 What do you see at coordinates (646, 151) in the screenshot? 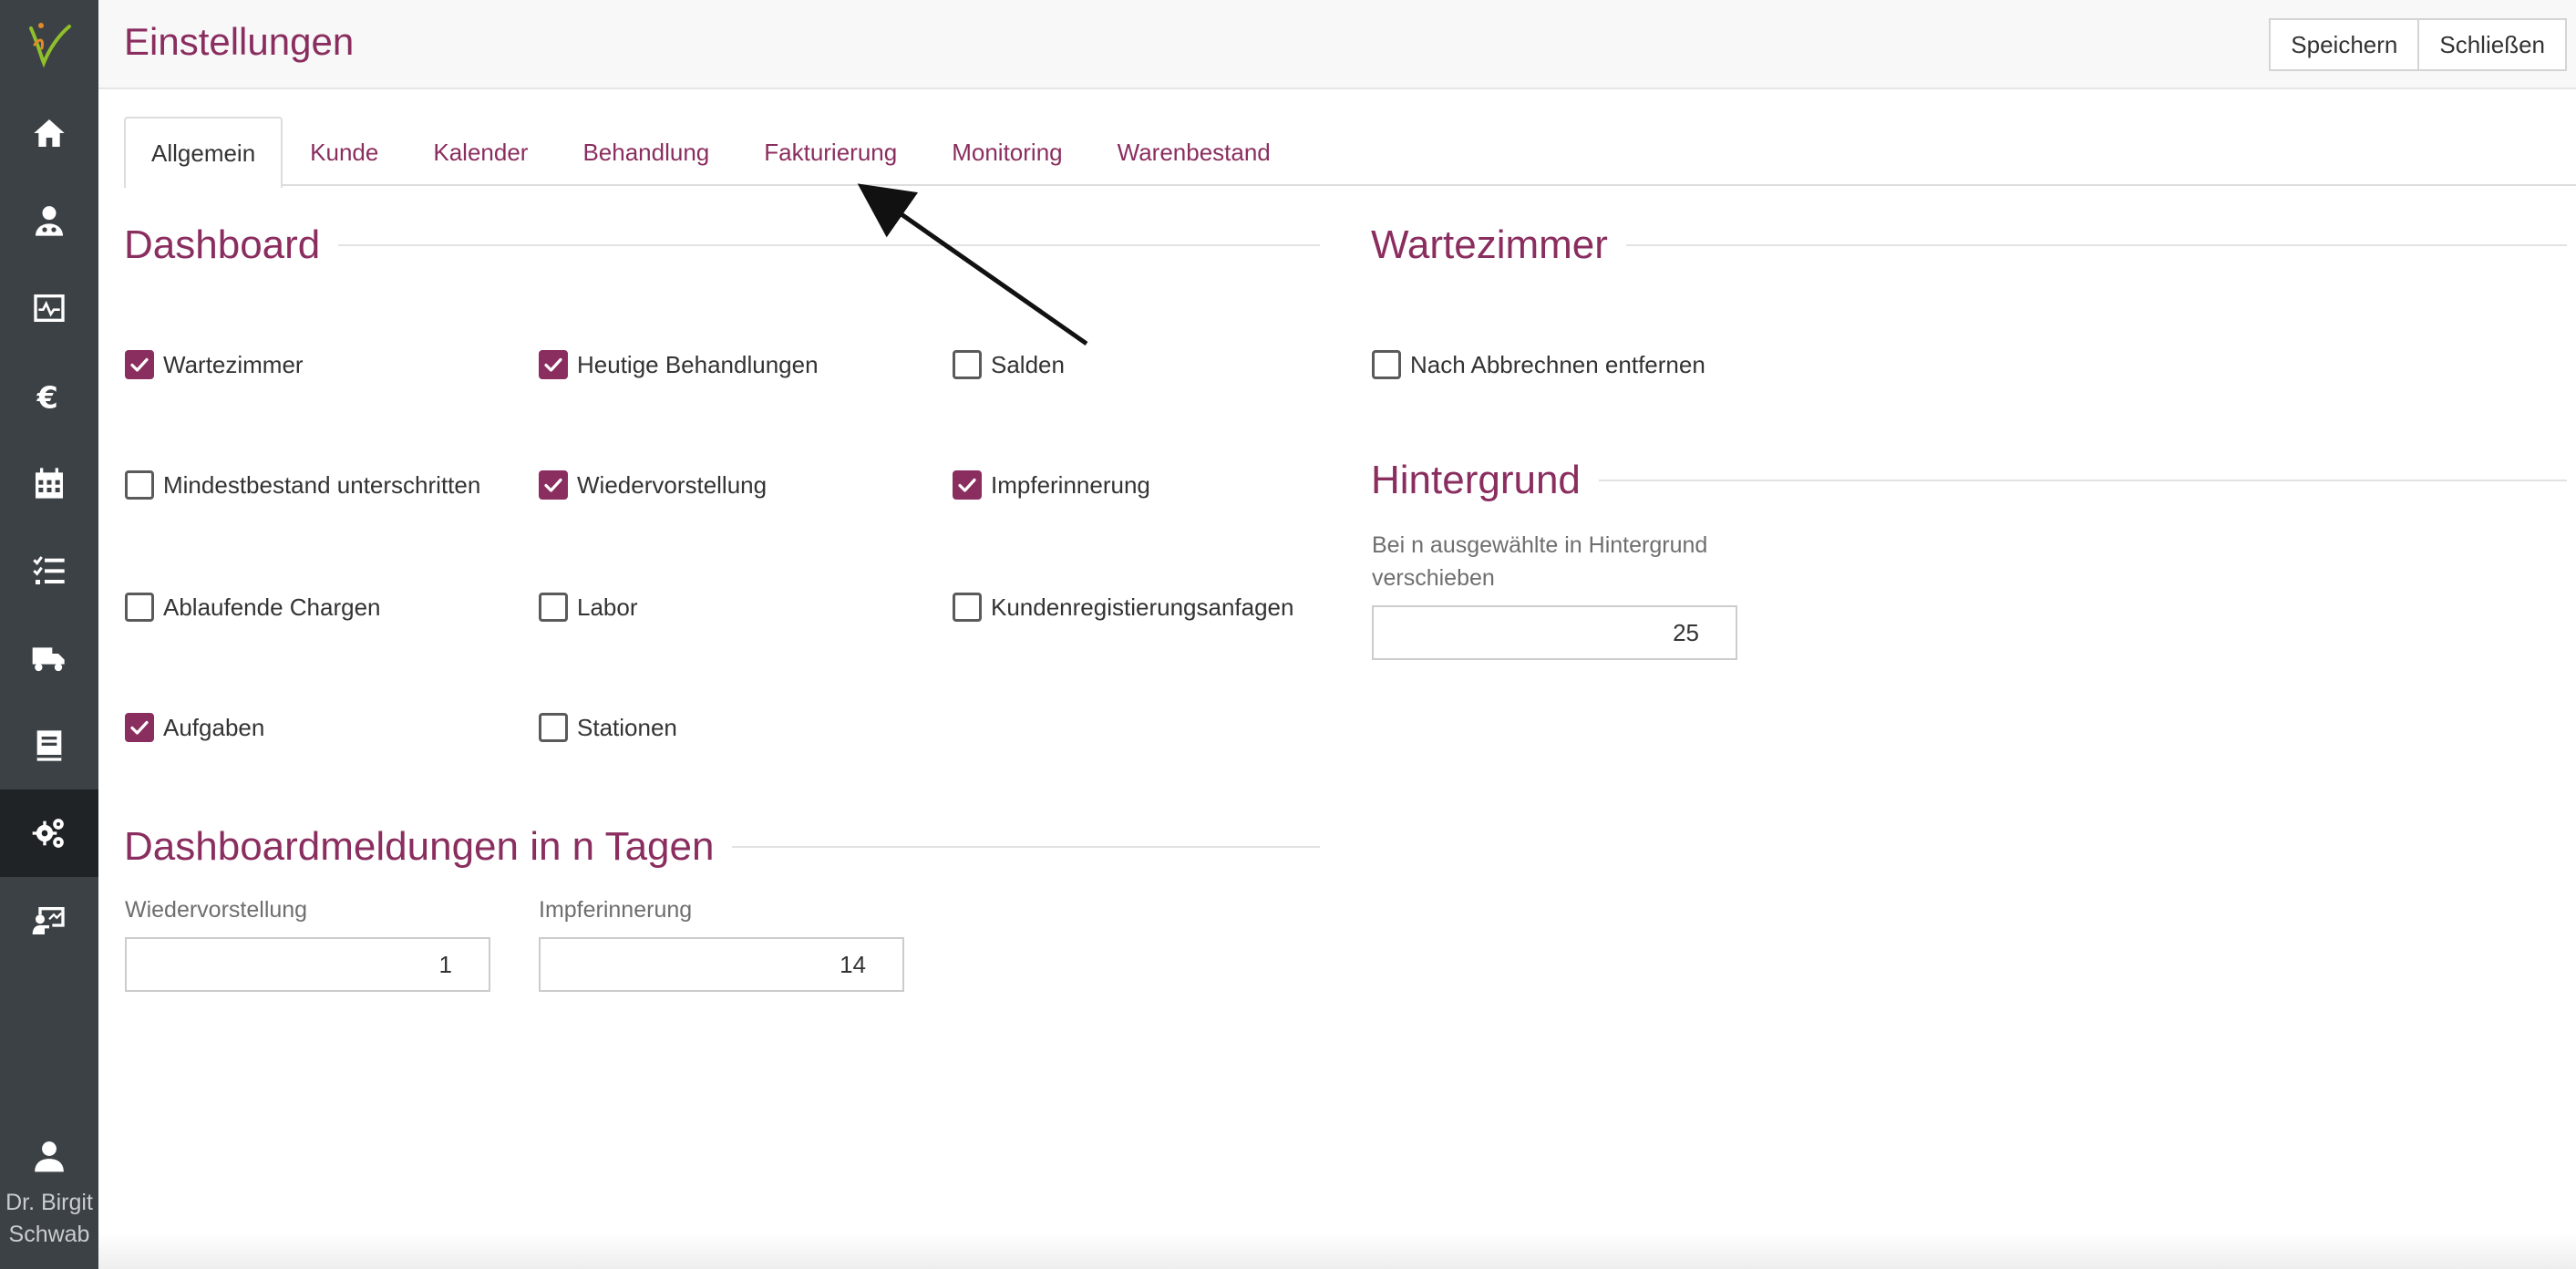
I see `tab-behandlung: Behandlung` at bounding box center [646, 151].